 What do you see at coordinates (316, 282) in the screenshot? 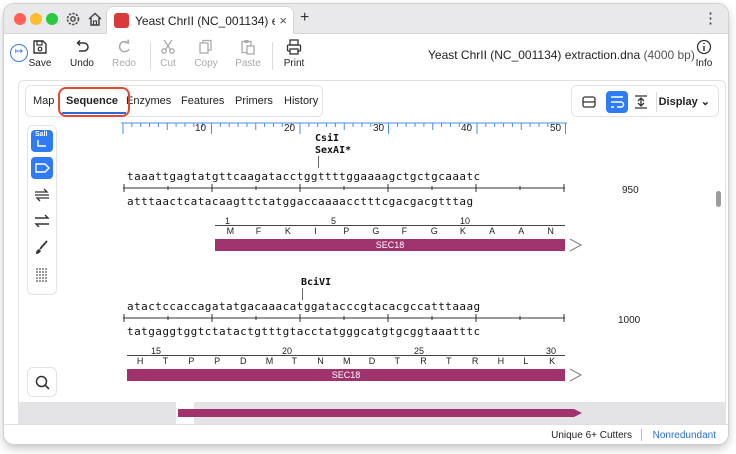
I see `enzyme-label-bcivi: BciVI` at bounding box center [316, 282].